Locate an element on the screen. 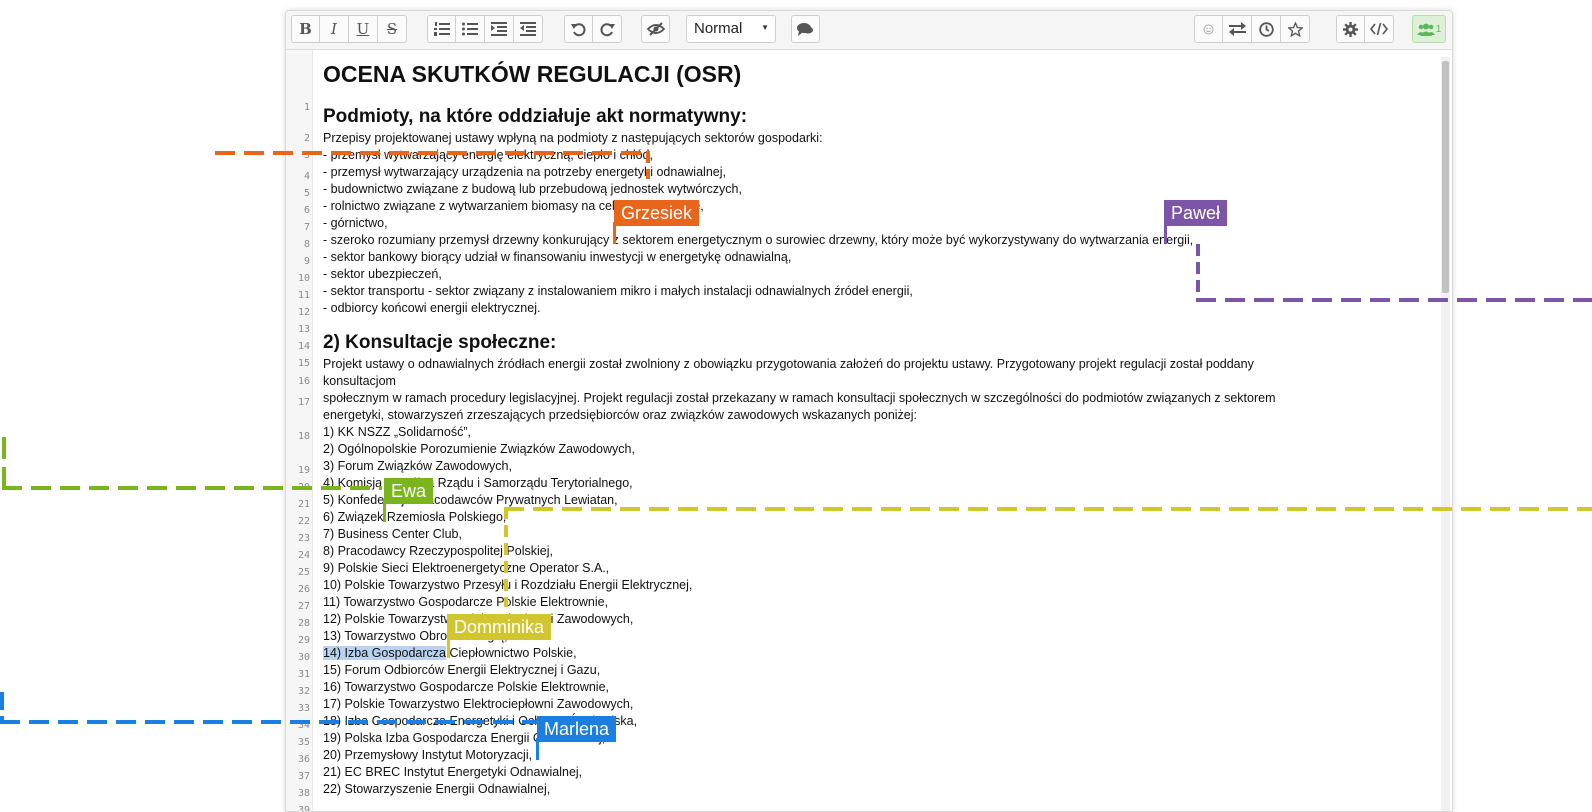  line-number: 5 is located at coordinates (306, 193).